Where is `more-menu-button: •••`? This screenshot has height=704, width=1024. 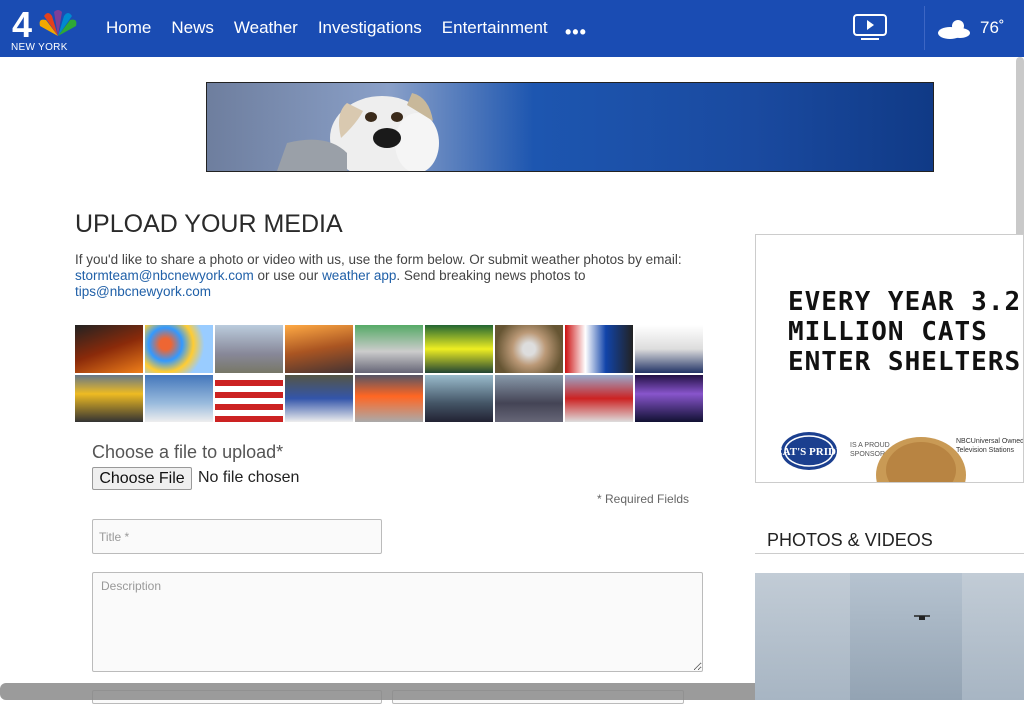
more-menu-button: ••• is located at coordinates (576, 32).